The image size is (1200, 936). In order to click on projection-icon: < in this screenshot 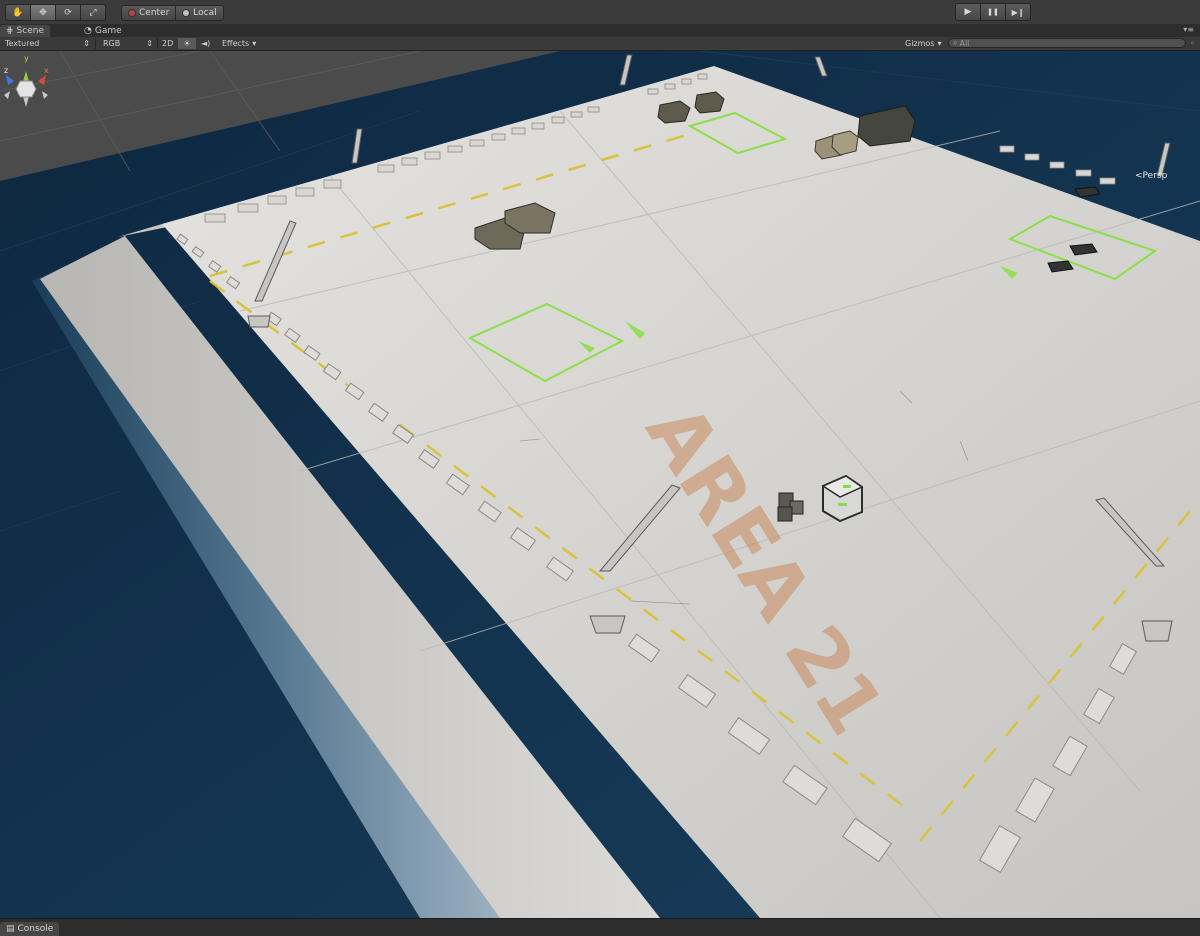, I will do `click(1139, 176)`.